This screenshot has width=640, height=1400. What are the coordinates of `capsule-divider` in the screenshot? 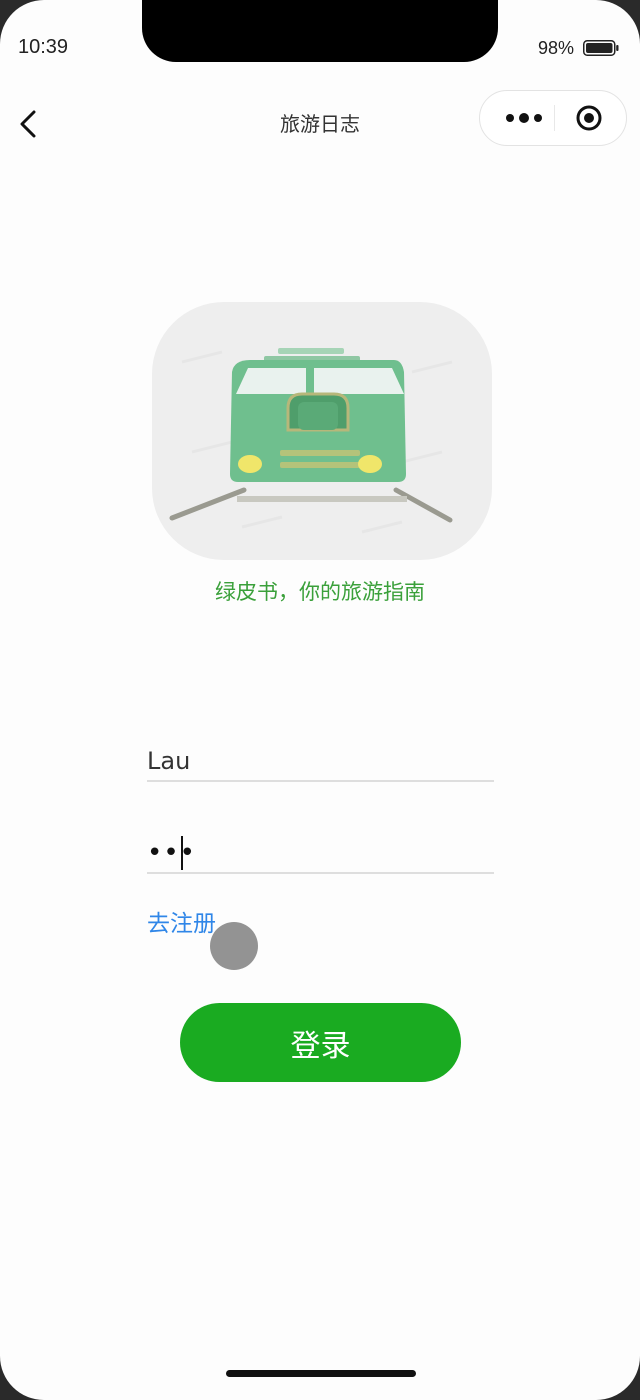 It's located at (554, 118).